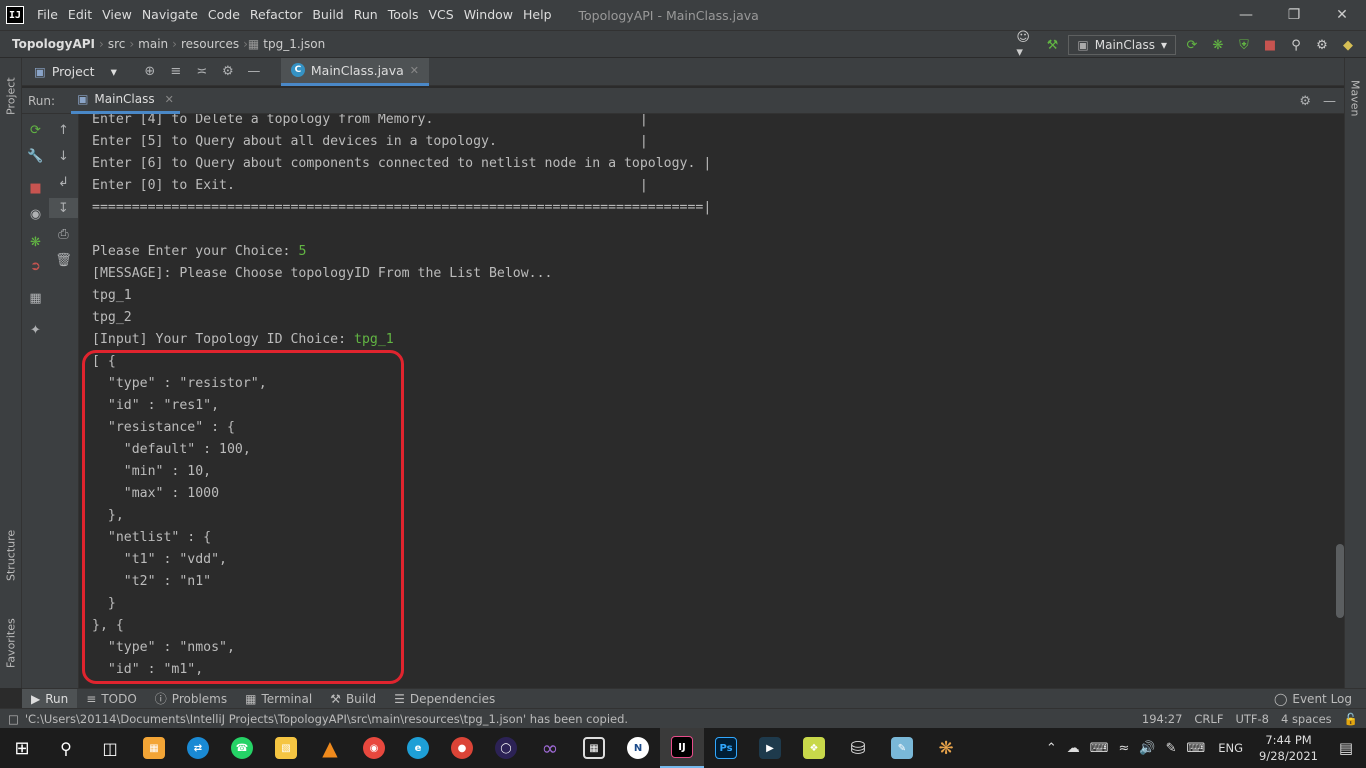 Image resolution: width=1366 pixels, height=768 pixels. Describe the element at coordinates (63, 234) in the screenshot. I see `print-icon: ⎙` at that location.